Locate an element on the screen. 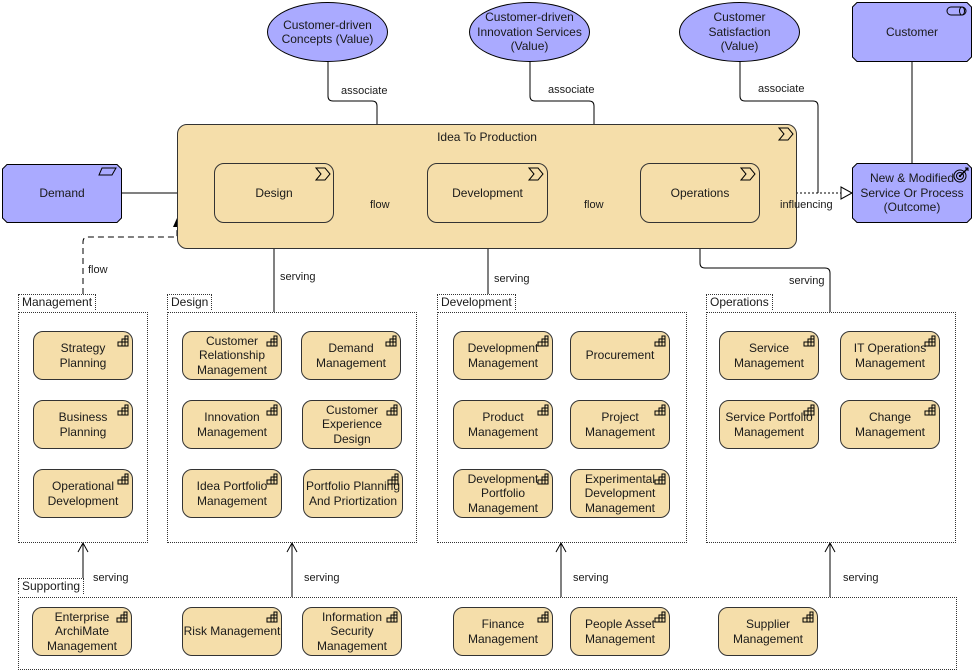  capability-label: Demand Management is located at coordinates (351, 355).